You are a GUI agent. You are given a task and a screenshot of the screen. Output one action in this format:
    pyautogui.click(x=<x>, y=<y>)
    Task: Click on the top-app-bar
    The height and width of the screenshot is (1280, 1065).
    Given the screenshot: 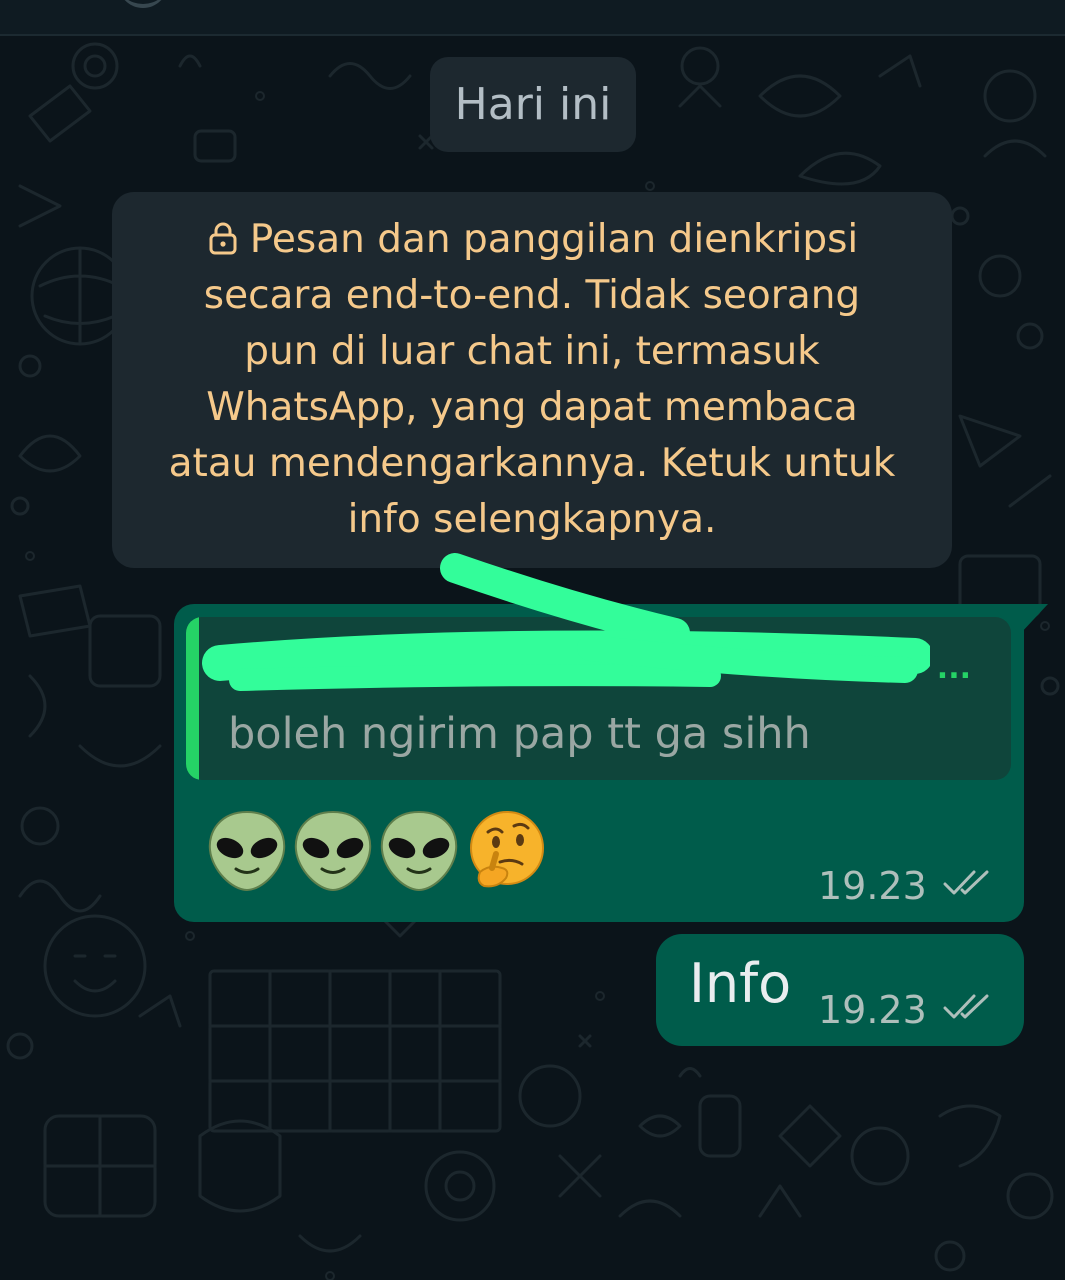 What is the action you would take?
    pyautogui.click(x=532, y=17)
    